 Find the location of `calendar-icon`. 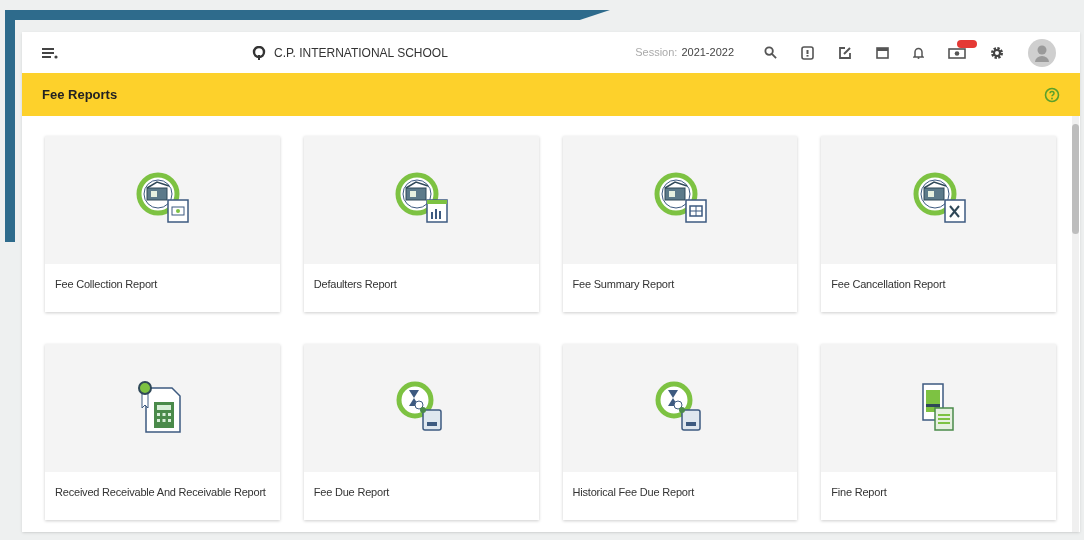

calendar-icon is located at coordinates (882, 52).